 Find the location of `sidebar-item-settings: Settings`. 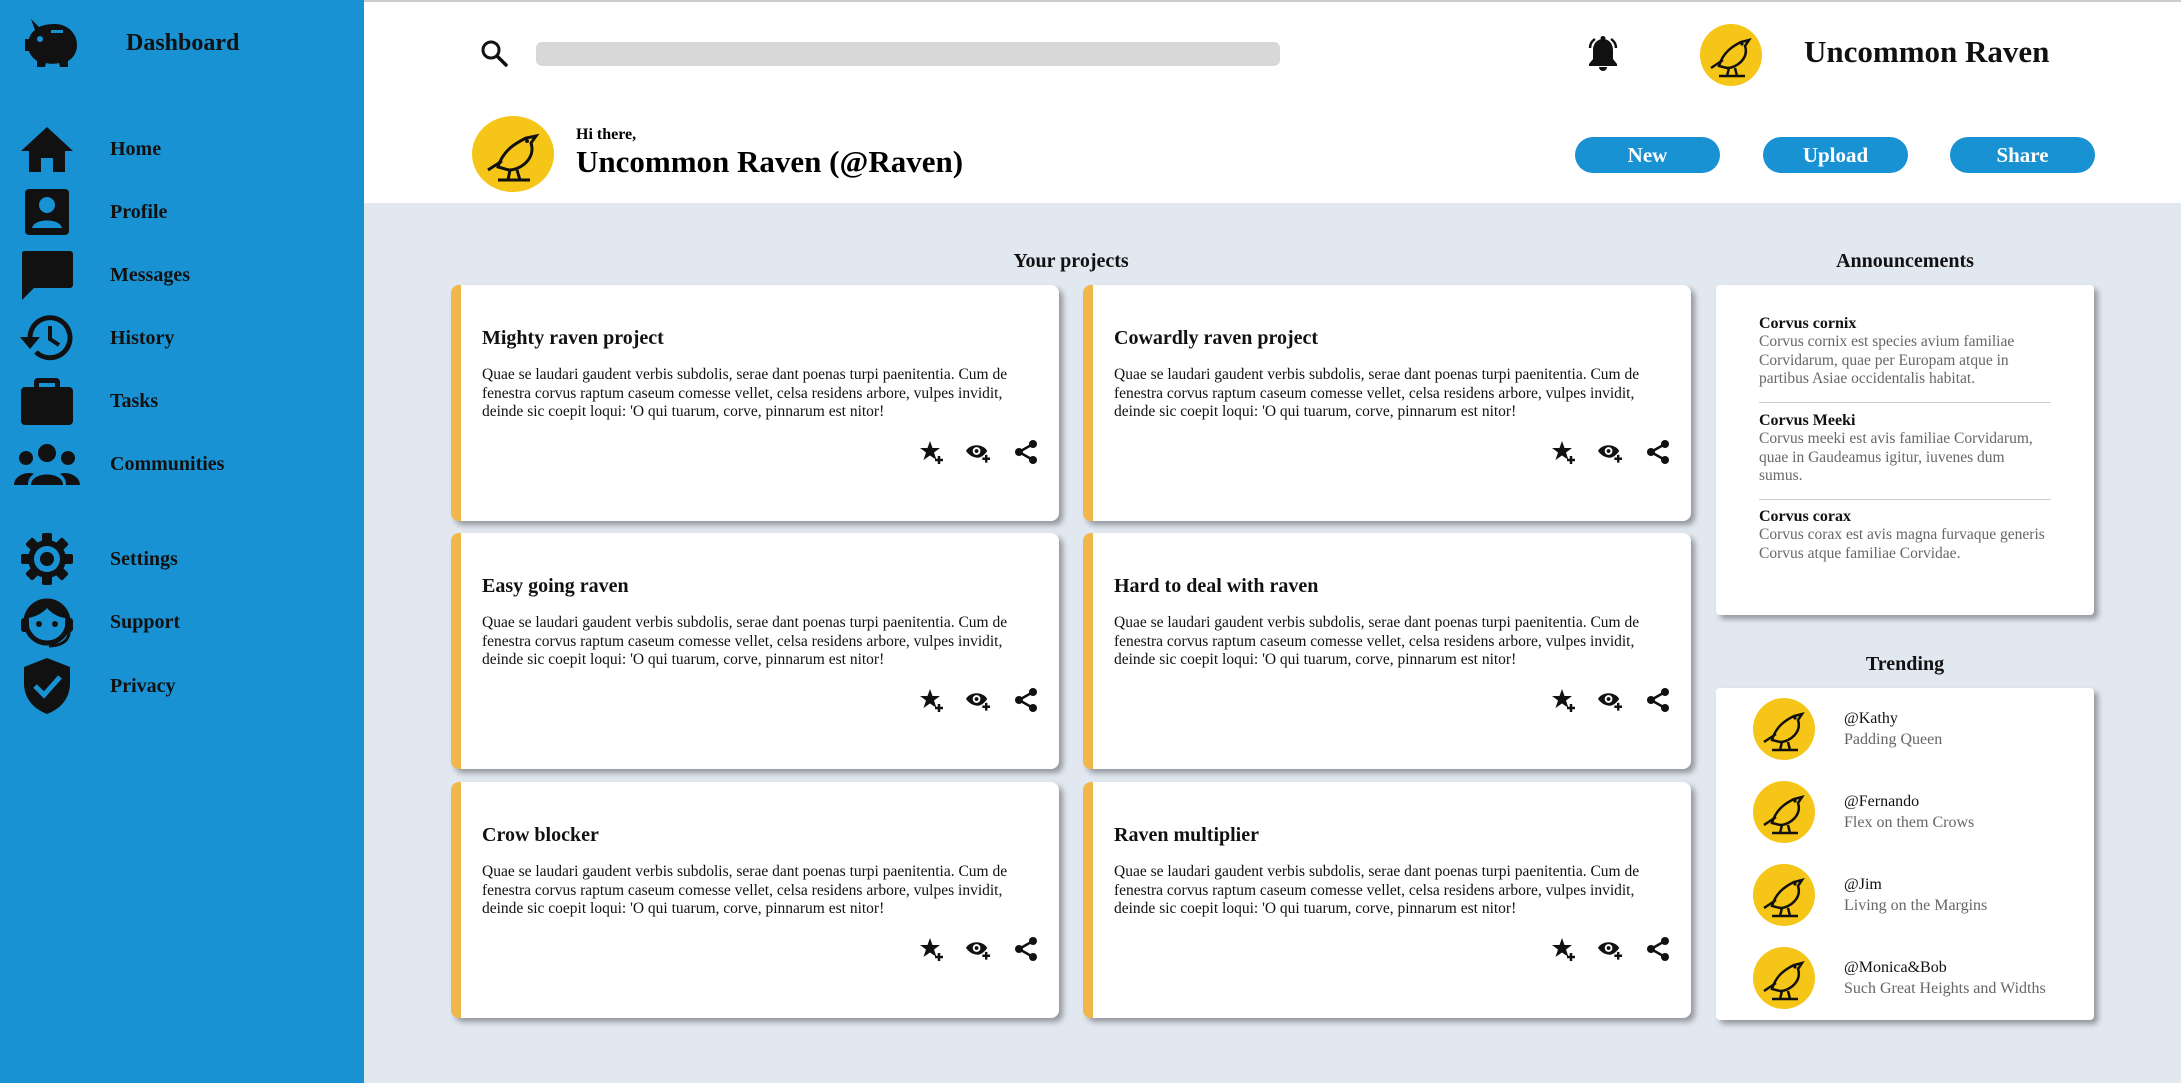

sidebar-item-settings: Settings is located at coordinates (179, 559).